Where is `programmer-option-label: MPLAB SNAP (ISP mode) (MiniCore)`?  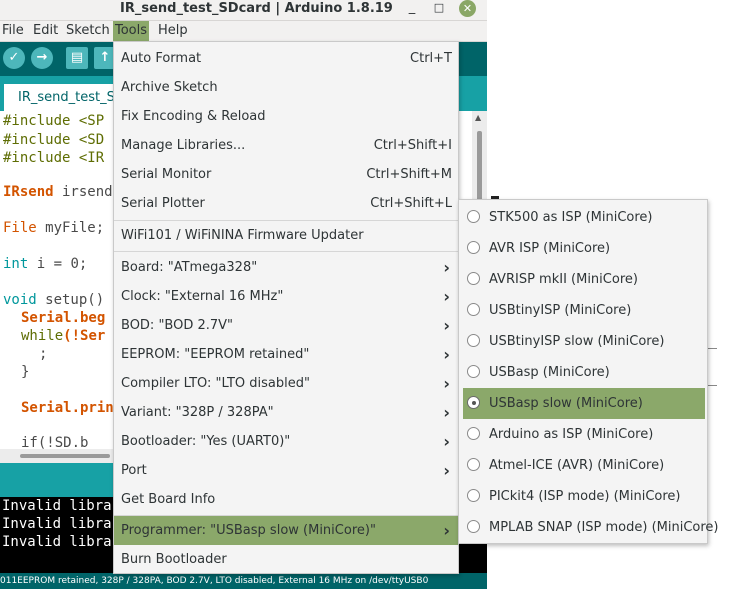 programmer-option-label: MPLAB SNAP (ISP mode) (MiniCore) is located at coordinates (604, 527).